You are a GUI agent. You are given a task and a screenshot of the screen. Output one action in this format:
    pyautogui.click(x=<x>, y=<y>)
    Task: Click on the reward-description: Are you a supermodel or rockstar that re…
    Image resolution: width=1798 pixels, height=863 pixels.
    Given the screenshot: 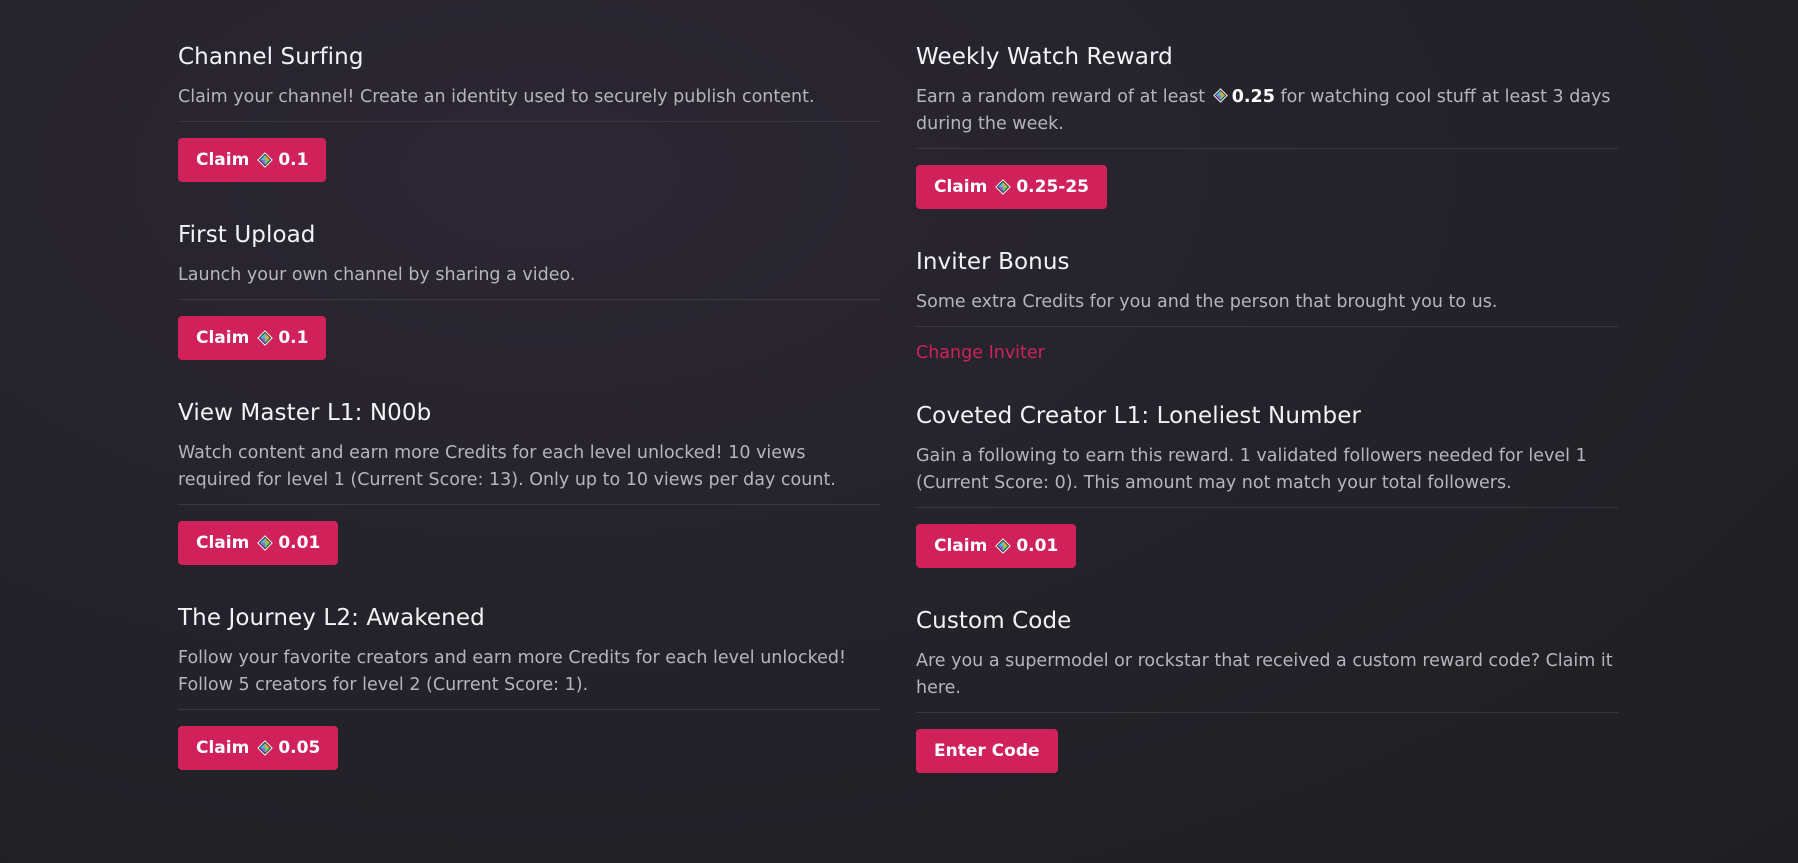 What is the action you would take?
    pyautogui.click(x=1267, y=680)
    